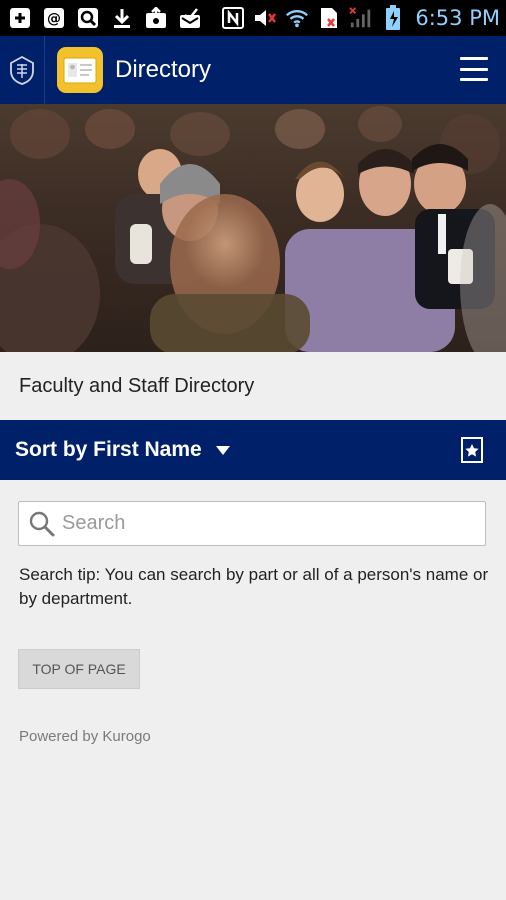  Describe the element at coordinates (253, 386) in the screenshot. I see `page-heading: Faculty and Staff Directory` at that location.